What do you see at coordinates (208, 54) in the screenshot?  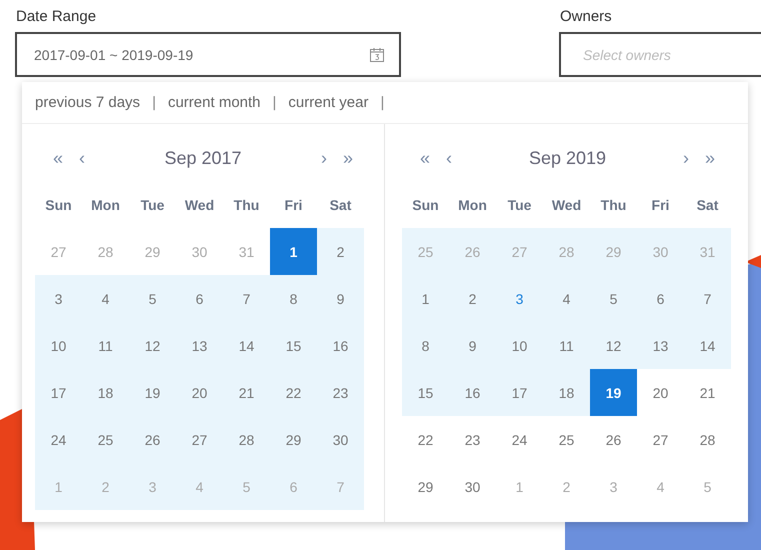 I see `date-range-field: 2017-09-01 ~ 2019-09-19` at bounding box center [208, 54].